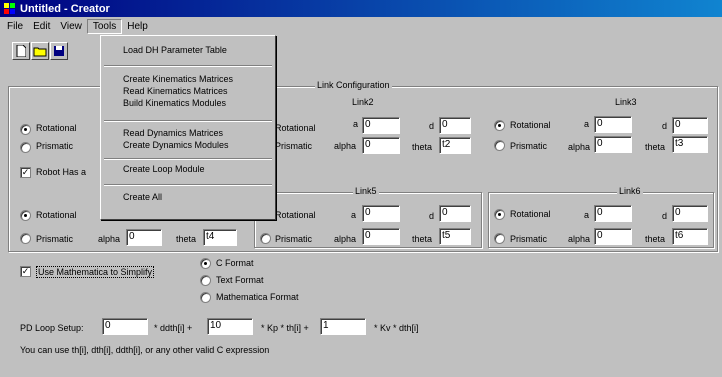 The height and width of the screenshot is (377, 722). I want to click on link5-theta-input: t5, so click(455, 236).